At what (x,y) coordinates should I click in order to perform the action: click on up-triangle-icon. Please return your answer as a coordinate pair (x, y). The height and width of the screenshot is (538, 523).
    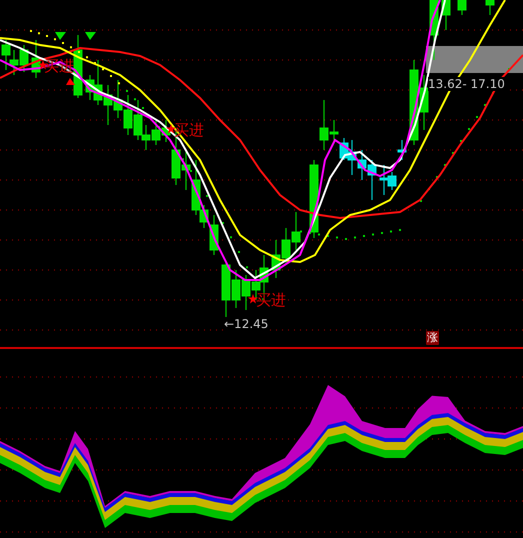
    Looking at the image, I should click on (70, 81).